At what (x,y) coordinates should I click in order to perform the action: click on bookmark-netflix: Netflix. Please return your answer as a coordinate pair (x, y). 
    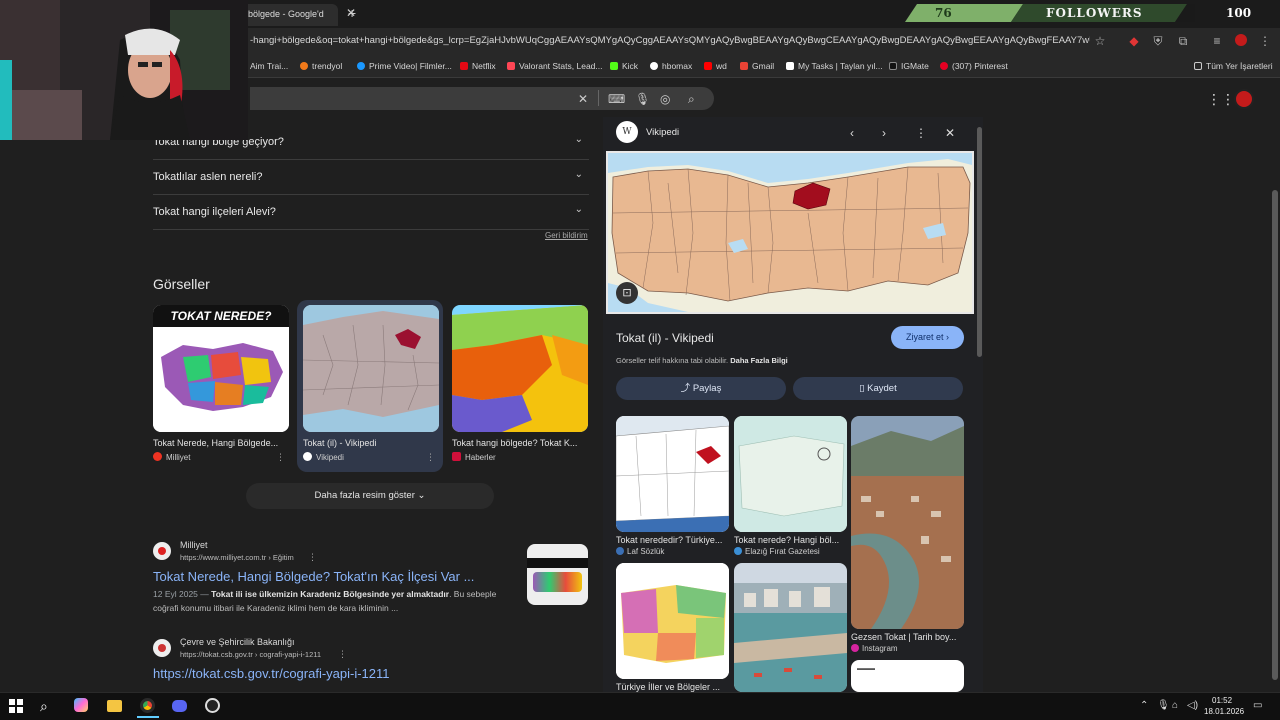
    Looking at the image, I should click on (478, 66).